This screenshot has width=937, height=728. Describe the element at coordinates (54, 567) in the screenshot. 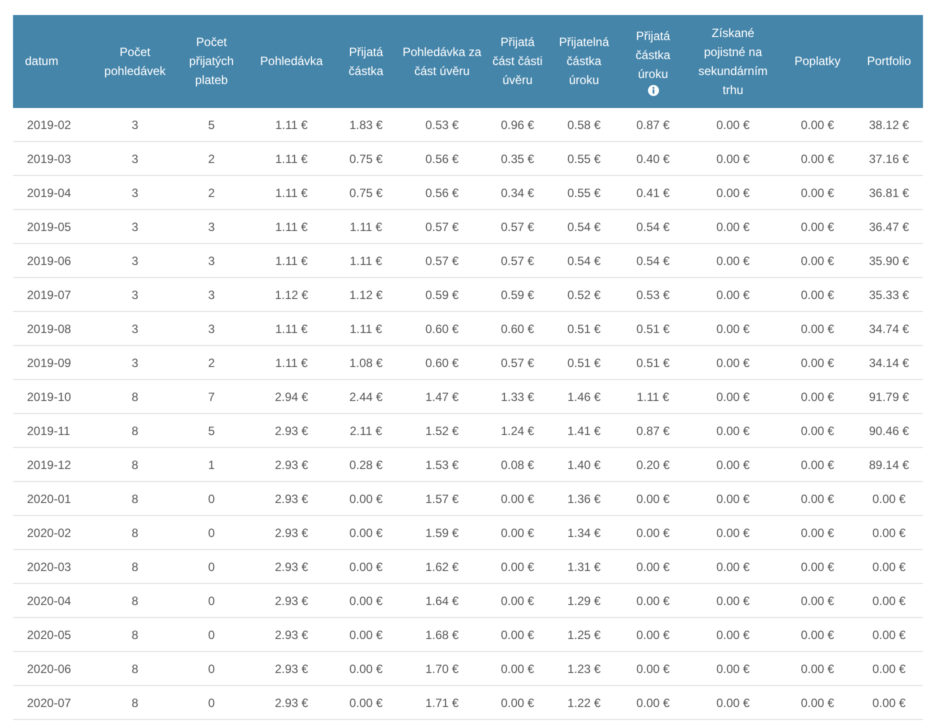

I see `table-cell: 2020-03` at that location.